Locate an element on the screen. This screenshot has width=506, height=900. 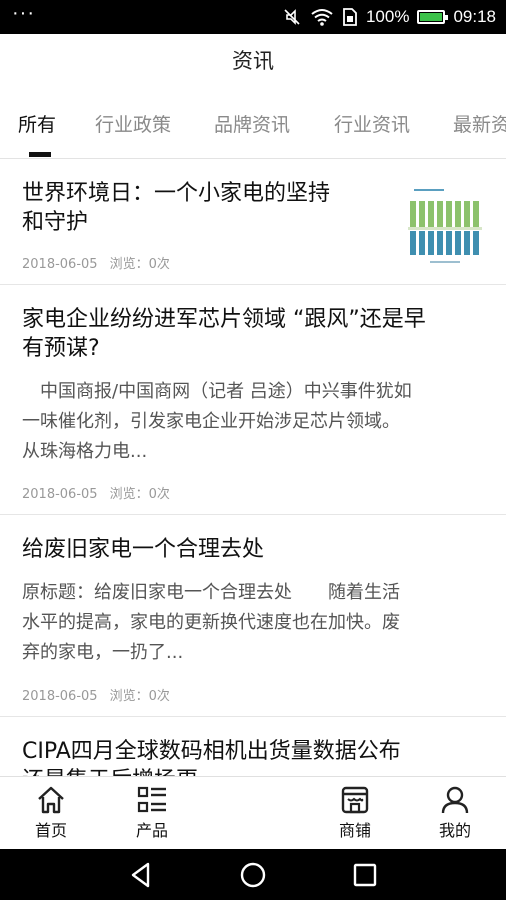
list-item: CIPA四月全球数码相机出货量数据公布 还是集于后增场更 is located at coordinates (253, 746).